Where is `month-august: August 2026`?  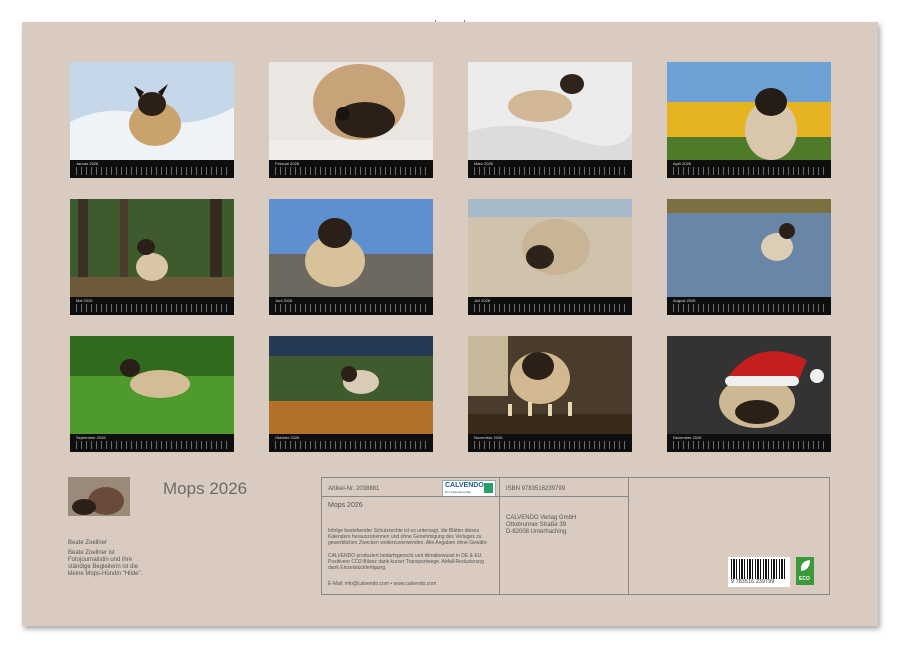 month-august: August 2026 is located at coordinates (749, 257).